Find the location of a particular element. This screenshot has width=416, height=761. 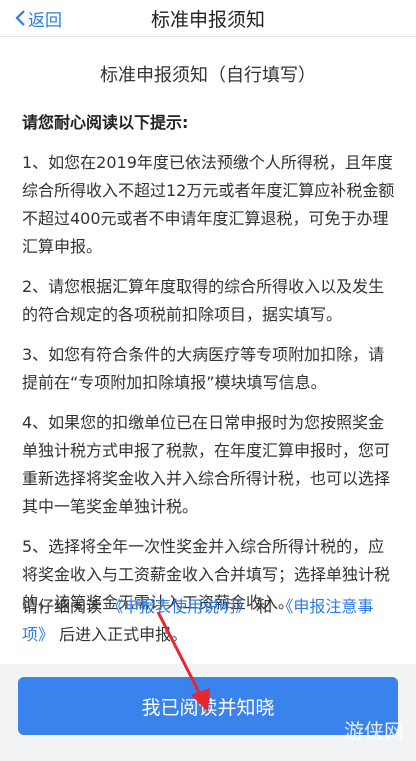

footer-suffix: 后进入正式申报。 is located at coordinates (123, 634).